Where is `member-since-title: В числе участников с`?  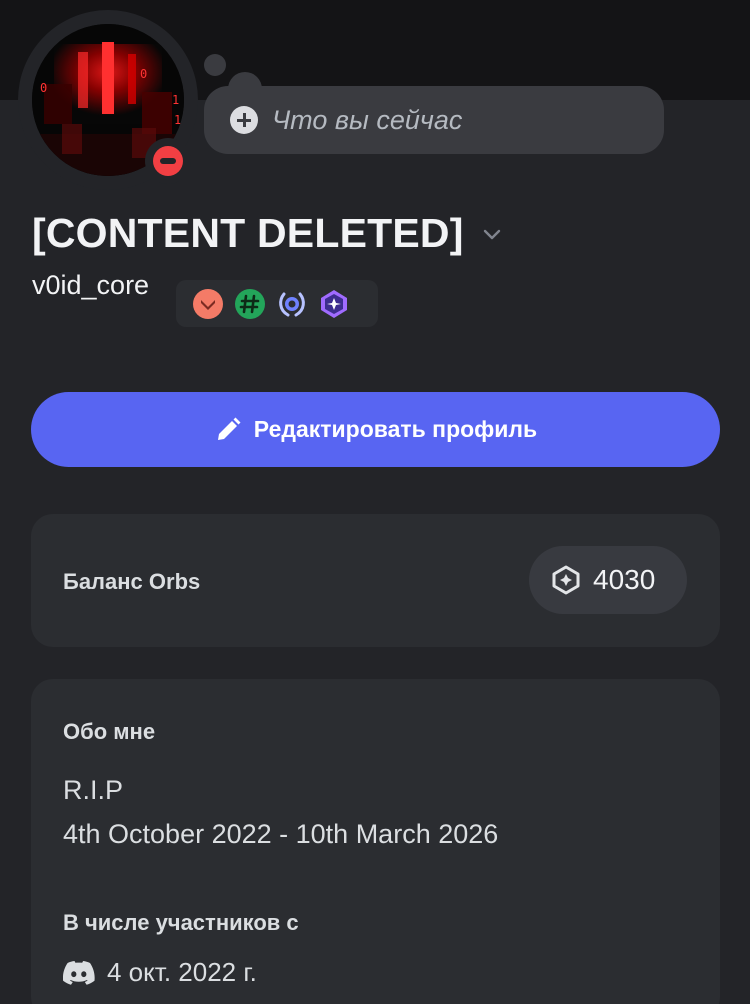
member-since-title: В числе участников с is located at coordinates (181, 922).